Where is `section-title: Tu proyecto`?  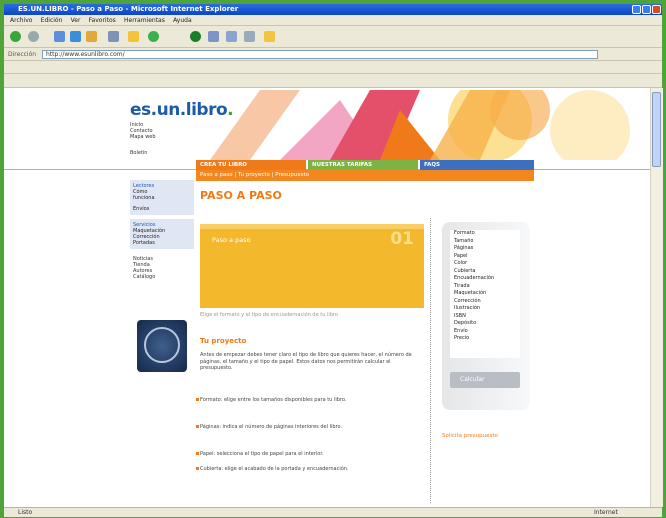 section-title: Tu proyecto is located at coordinates (223, 341).